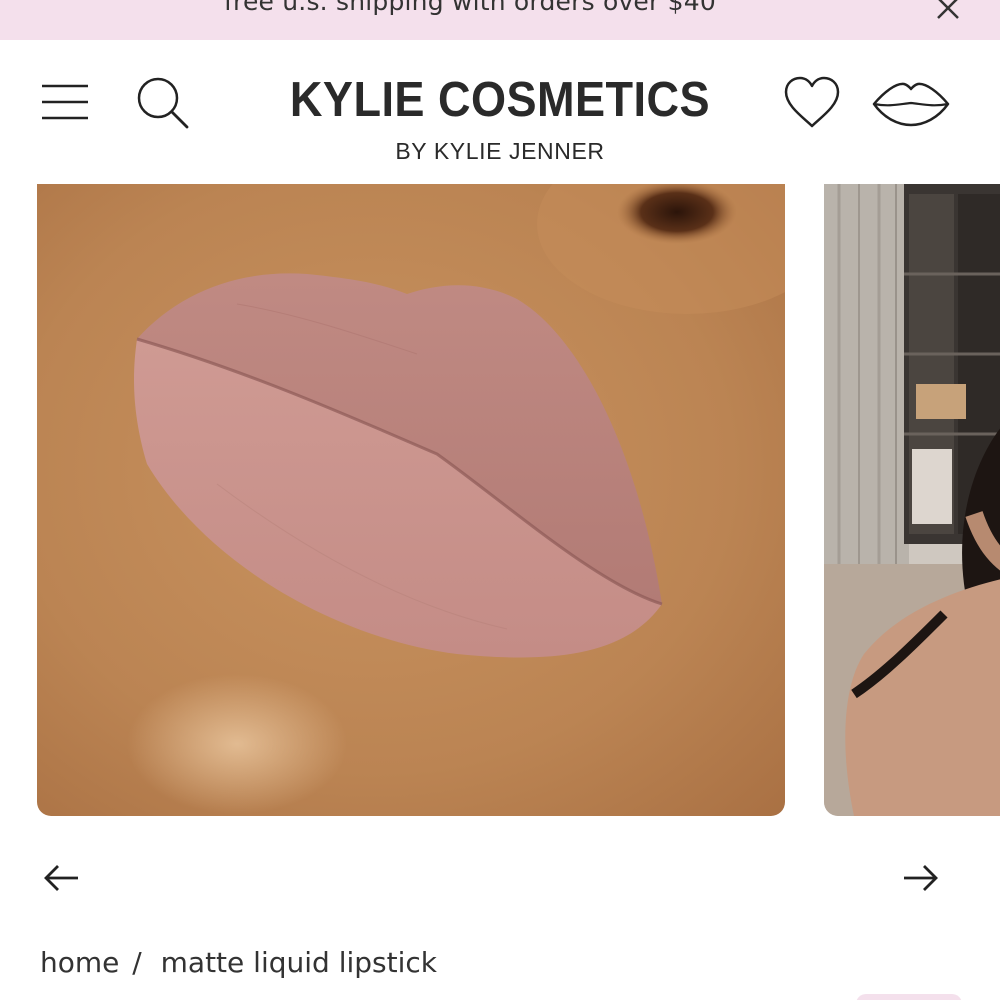  What do you see at coordinates (500, 20) in the screenshot?
I see `promo-banner: free u.s. shipping with orders over $40` at bounding box center [500, 20].